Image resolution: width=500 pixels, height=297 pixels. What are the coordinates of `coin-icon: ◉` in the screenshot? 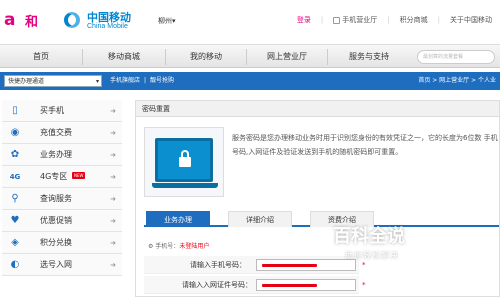 It's located at (15, 132).